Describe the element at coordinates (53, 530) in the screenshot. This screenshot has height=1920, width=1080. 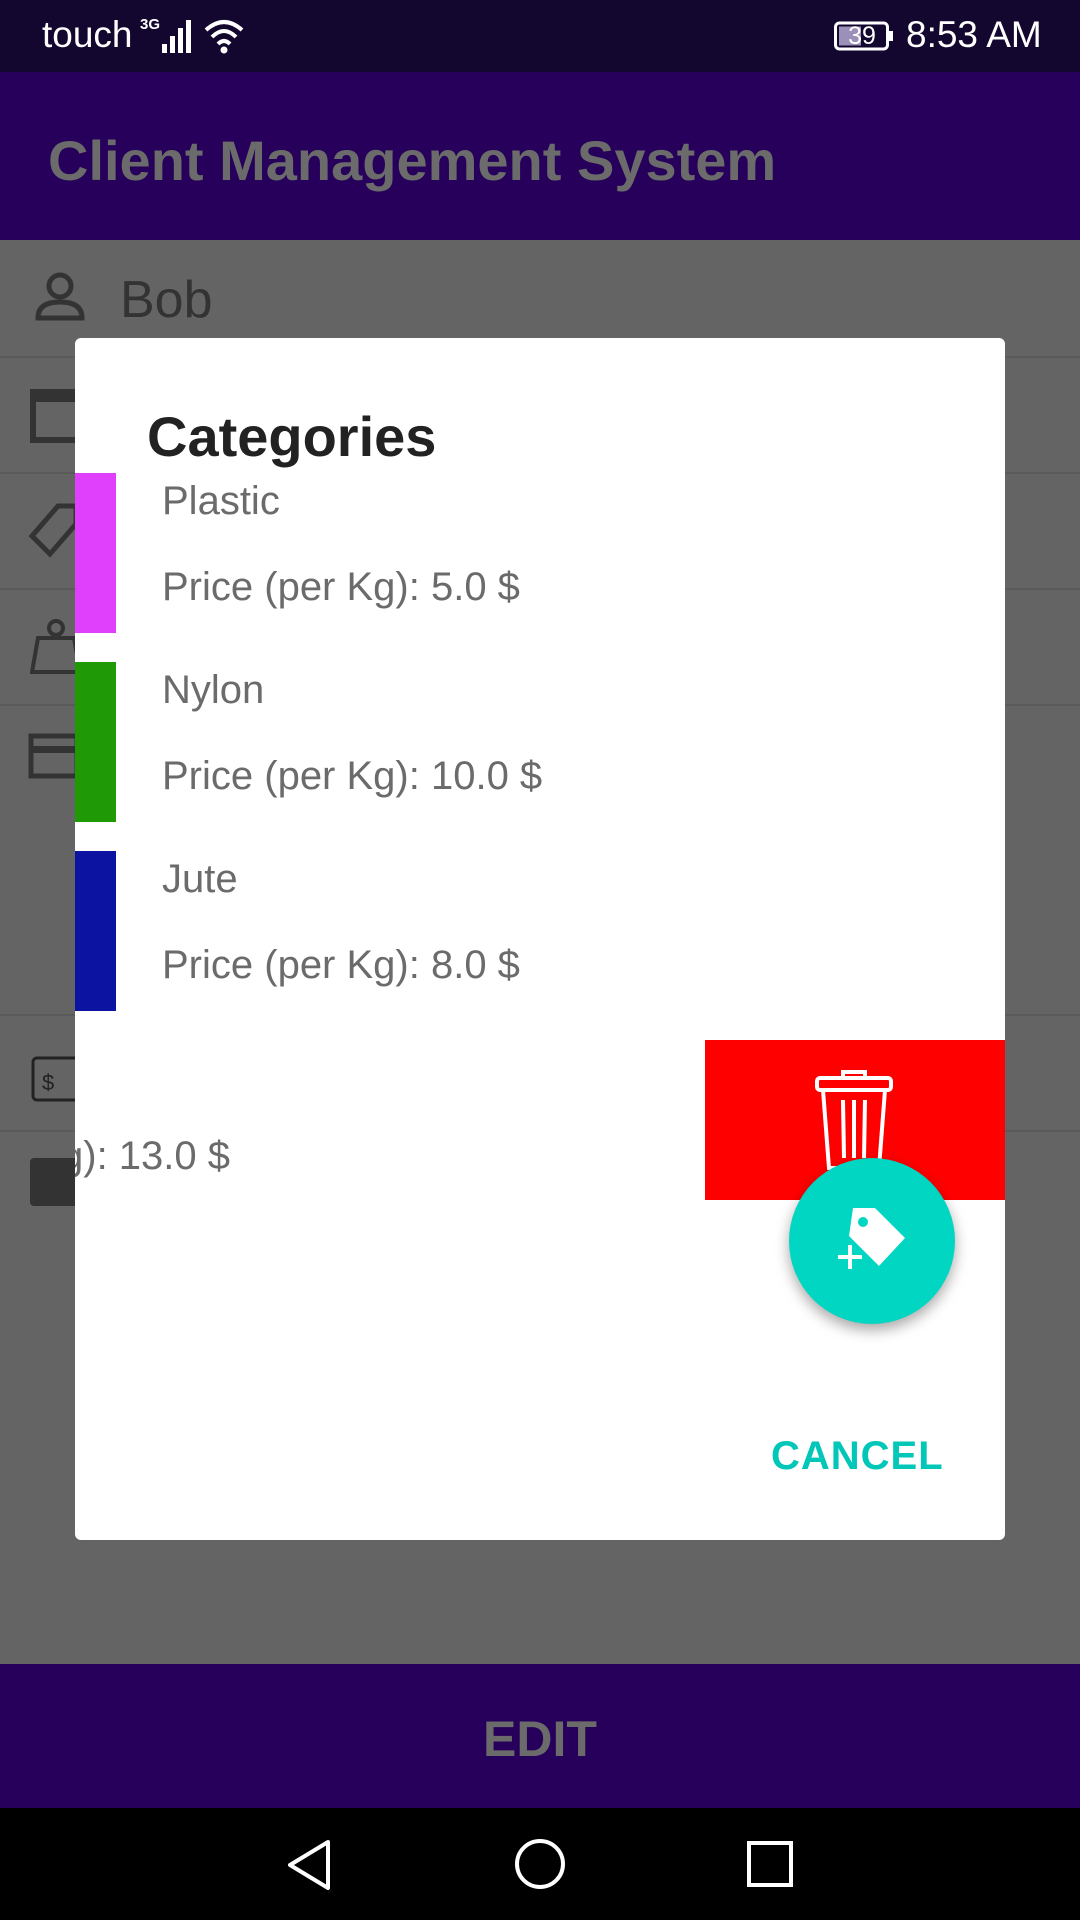
I see `tag-icon` at that location.